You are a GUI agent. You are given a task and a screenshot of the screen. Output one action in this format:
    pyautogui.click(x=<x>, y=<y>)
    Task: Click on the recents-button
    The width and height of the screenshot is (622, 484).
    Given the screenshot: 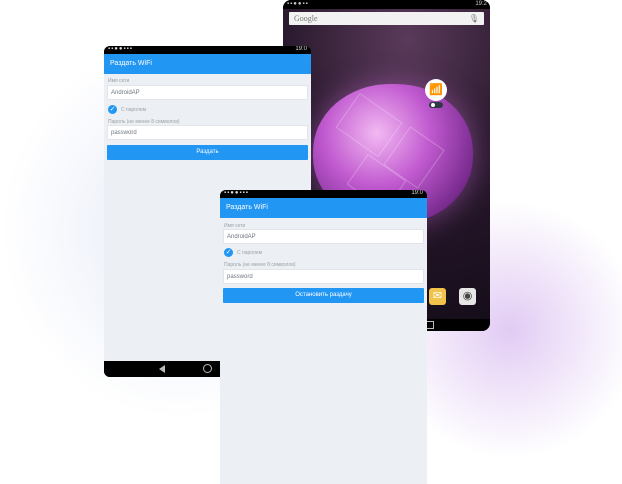 What is the action you would take?
    pyautogui.click(x=430, y=325)
    